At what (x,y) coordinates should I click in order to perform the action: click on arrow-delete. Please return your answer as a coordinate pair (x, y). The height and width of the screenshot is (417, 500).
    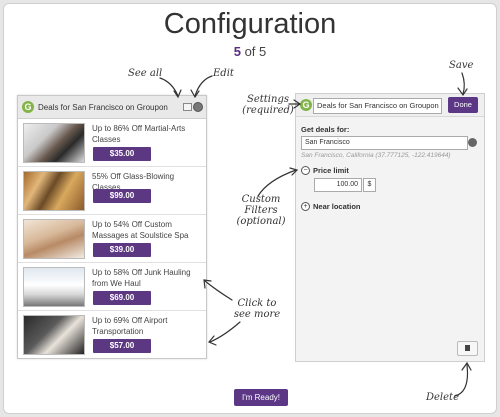
    Looking at the image, I should click on (461, 380).